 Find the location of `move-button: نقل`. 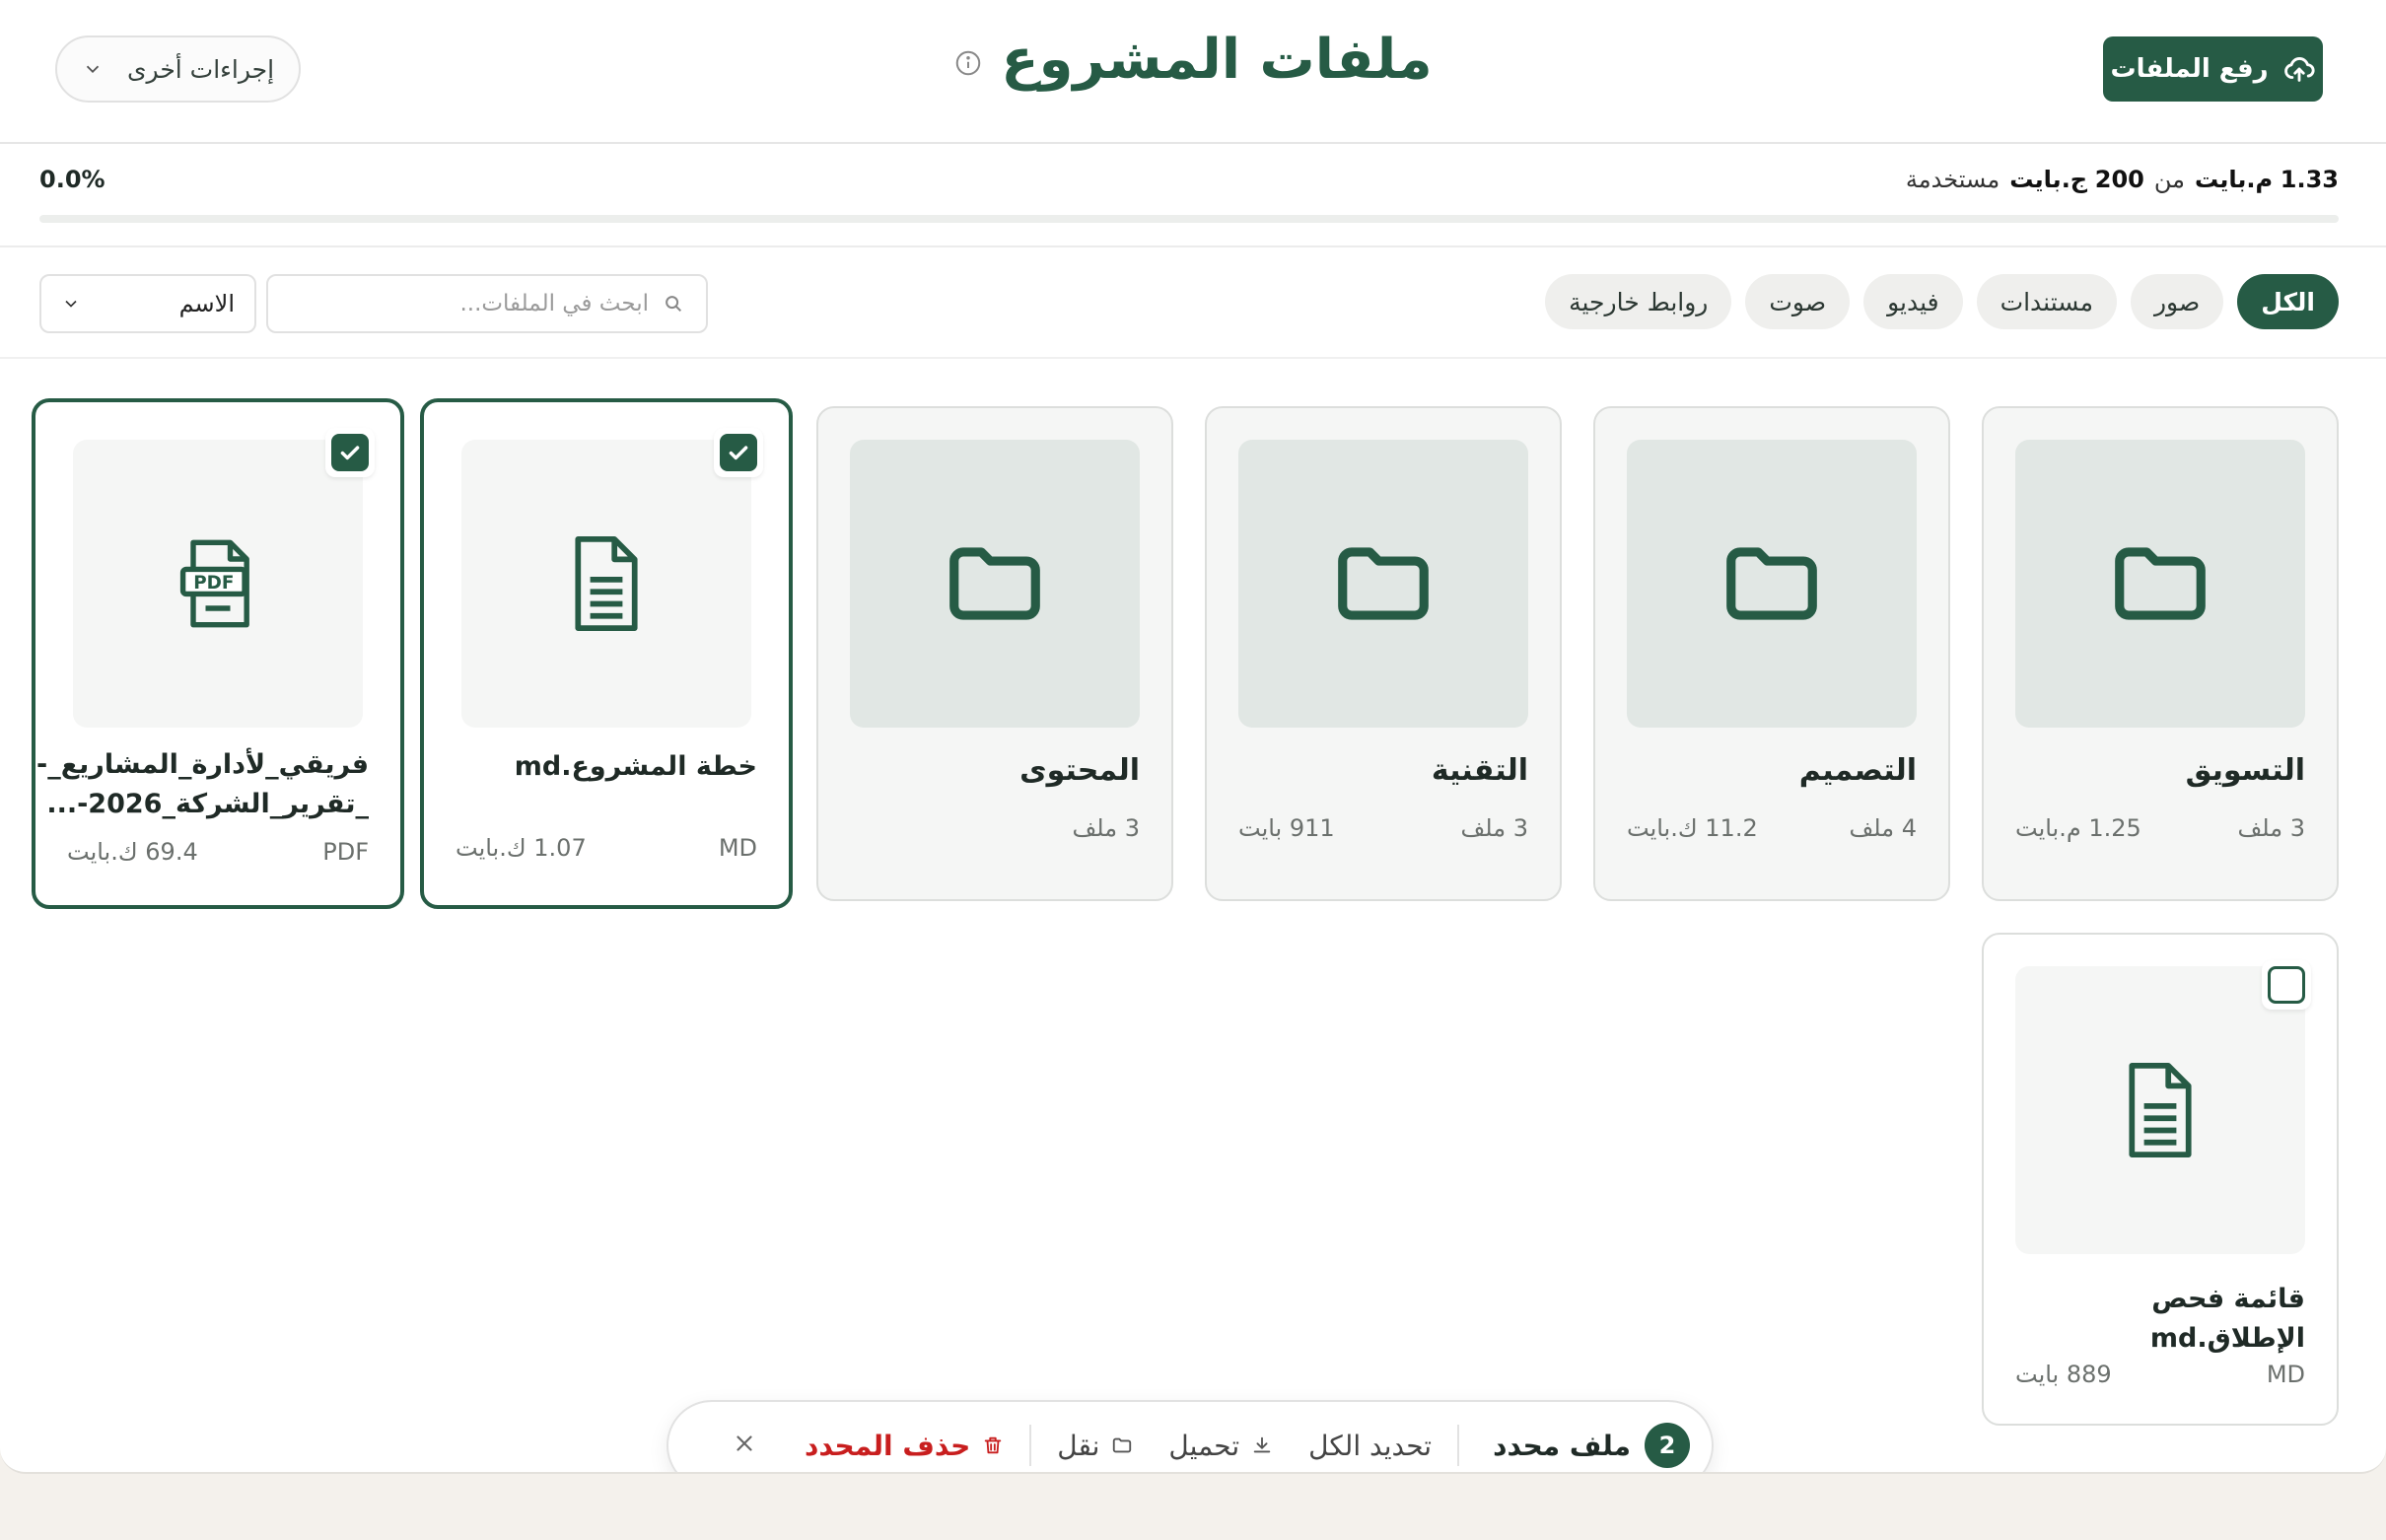

move-button: نقل is located at coordinates (1095, 1446).